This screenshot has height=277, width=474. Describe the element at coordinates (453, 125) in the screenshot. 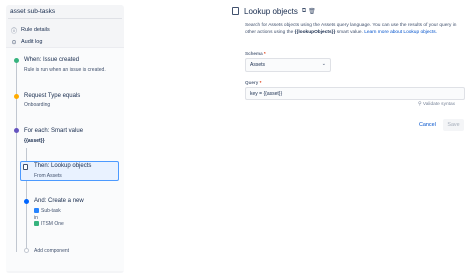

I see `save-button: Save` at that location.